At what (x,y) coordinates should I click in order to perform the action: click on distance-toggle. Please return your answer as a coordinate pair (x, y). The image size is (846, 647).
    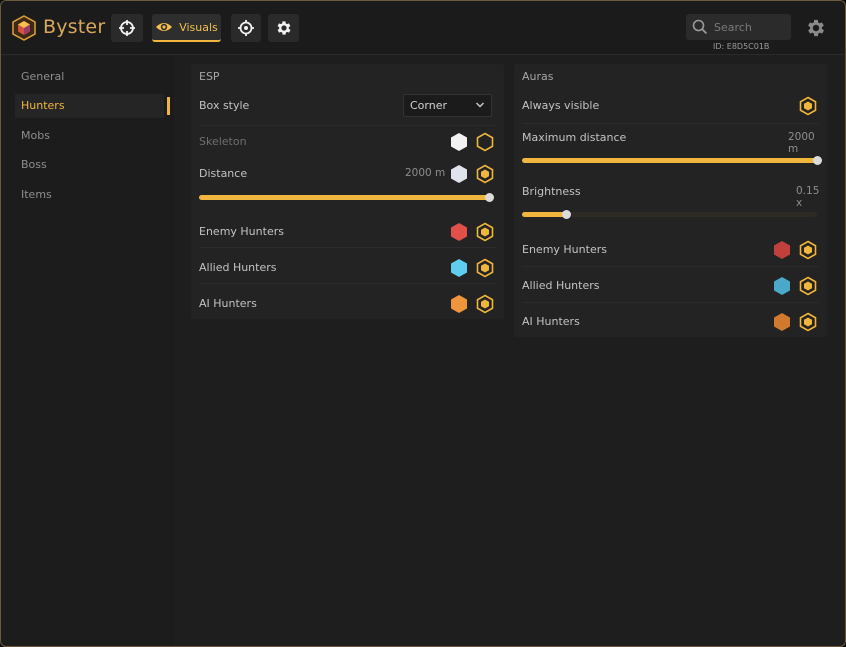
    Looking at the image, I should click on (485, 174).